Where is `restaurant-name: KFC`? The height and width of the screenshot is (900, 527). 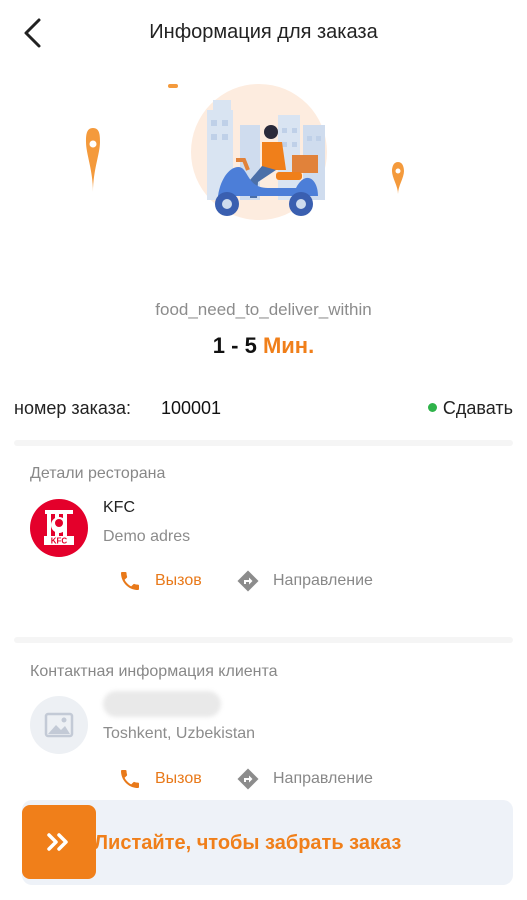
restaurant-name: KFC is located at coordinates (119, 507).